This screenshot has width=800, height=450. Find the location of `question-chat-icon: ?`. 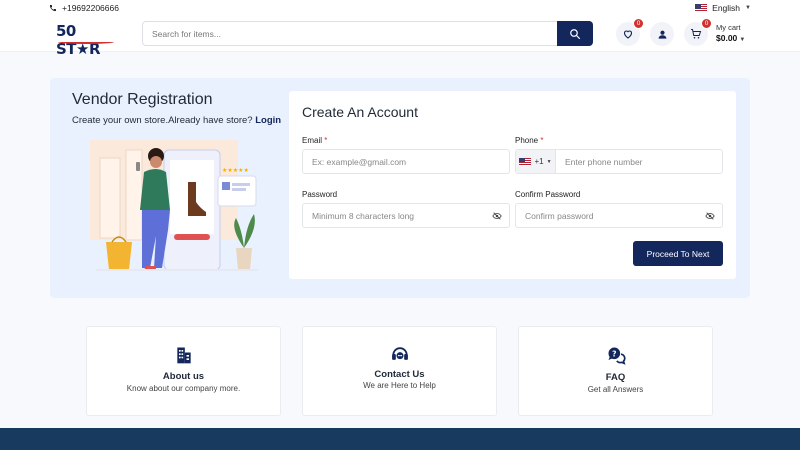

question-chat-icon: ? is located at coordinates (615, 355).